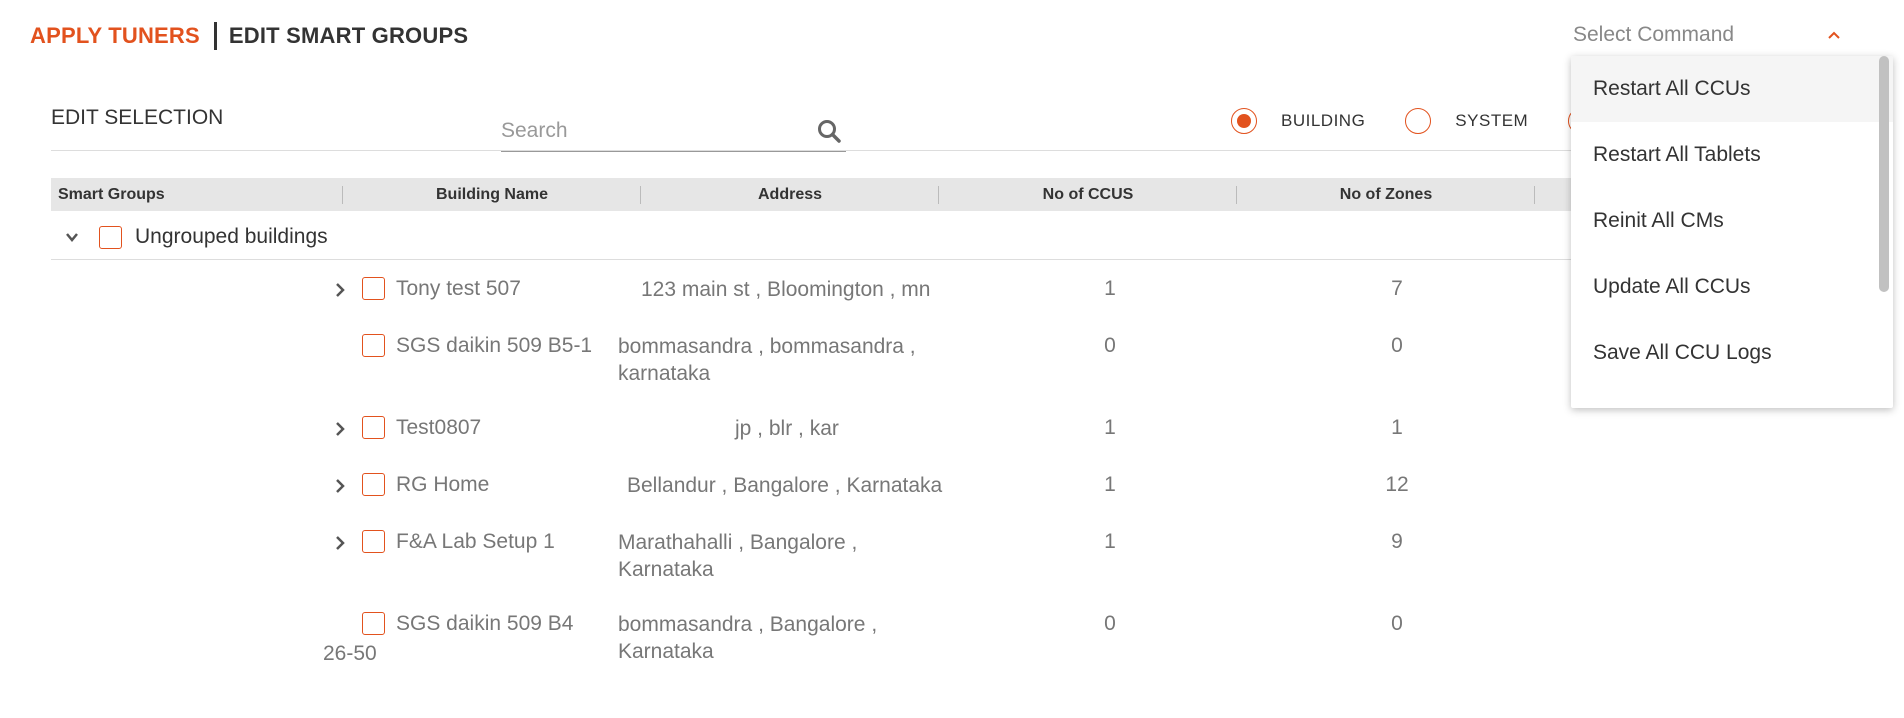 This screenshot has height=718, width=1904. I want to click on page-header: APPLY TUNERS EDIT SMART GROUPS, so click(249, 36).